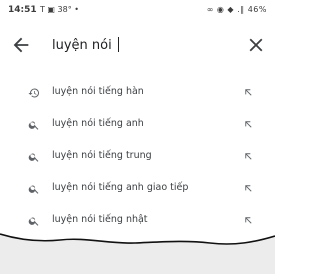 The height and width of the screenshot is (274, 320). I want to click on suggestion-text: luyện nói tiếng anh giao tiếp, so click(120, 187).